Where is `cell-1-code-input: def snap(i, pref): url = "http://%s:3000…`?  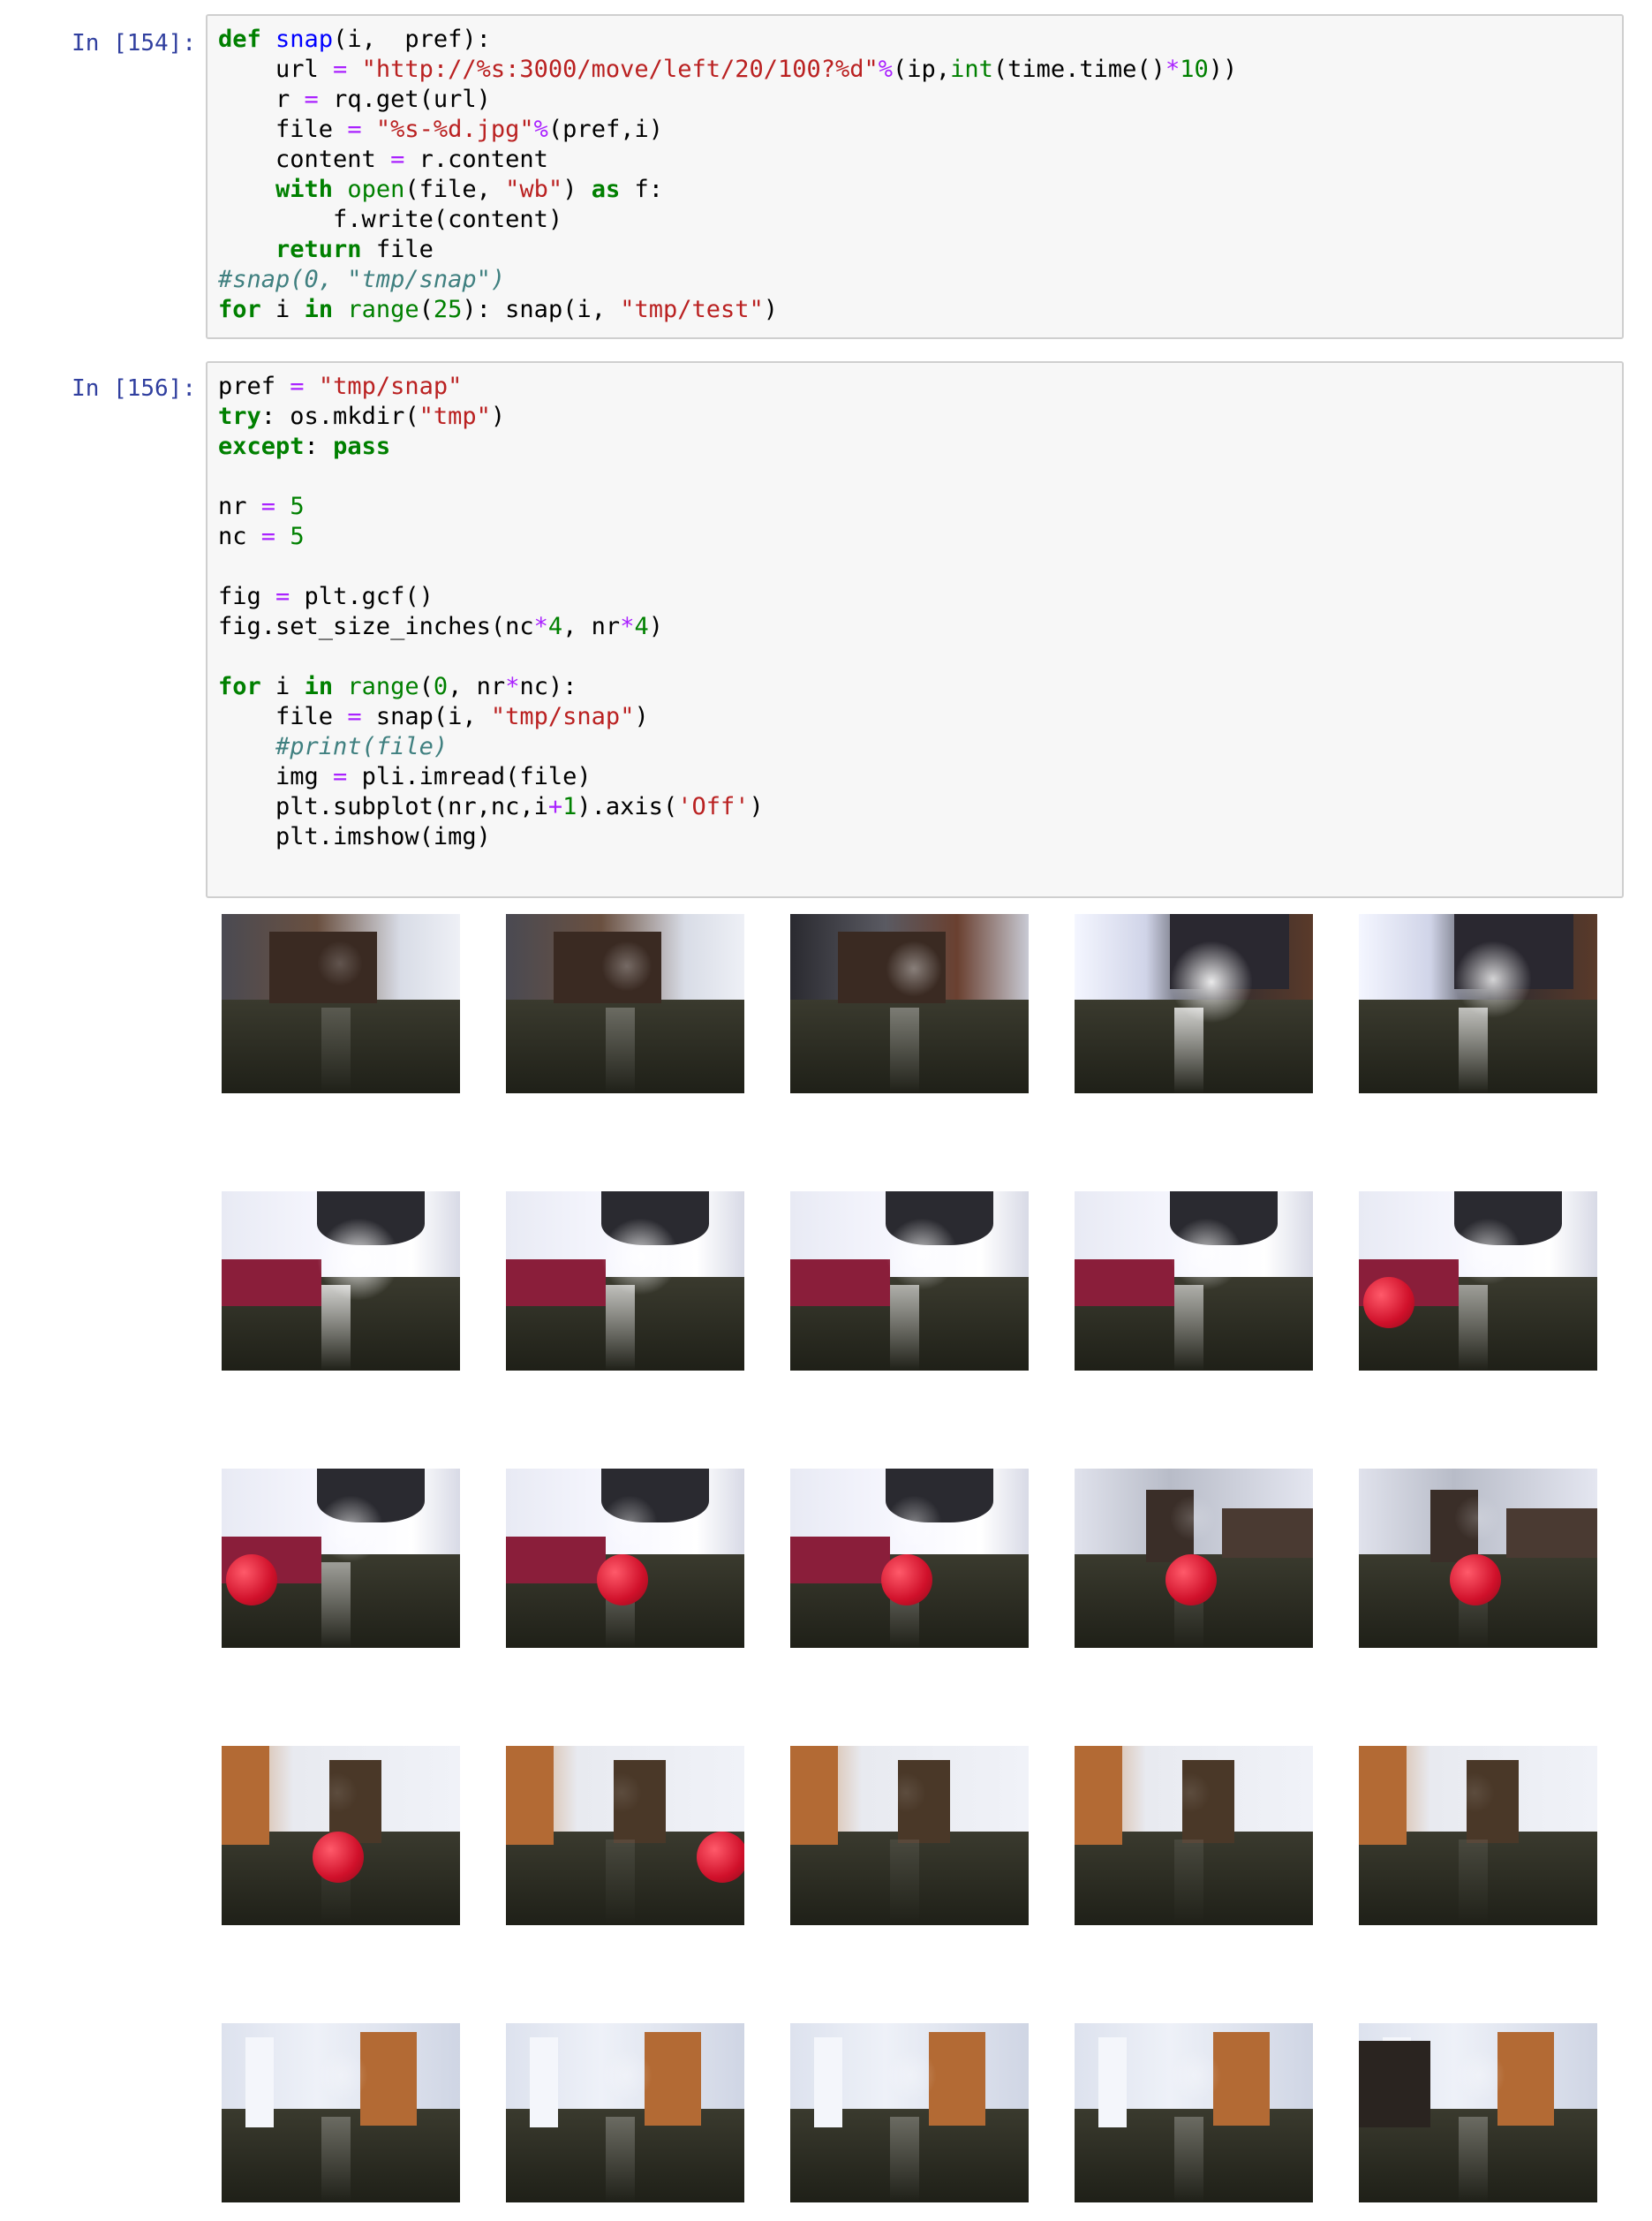
cell-1-code-input: def snap(i, pref): url = "http://%s:3000… is located at coordinates (915, 176).